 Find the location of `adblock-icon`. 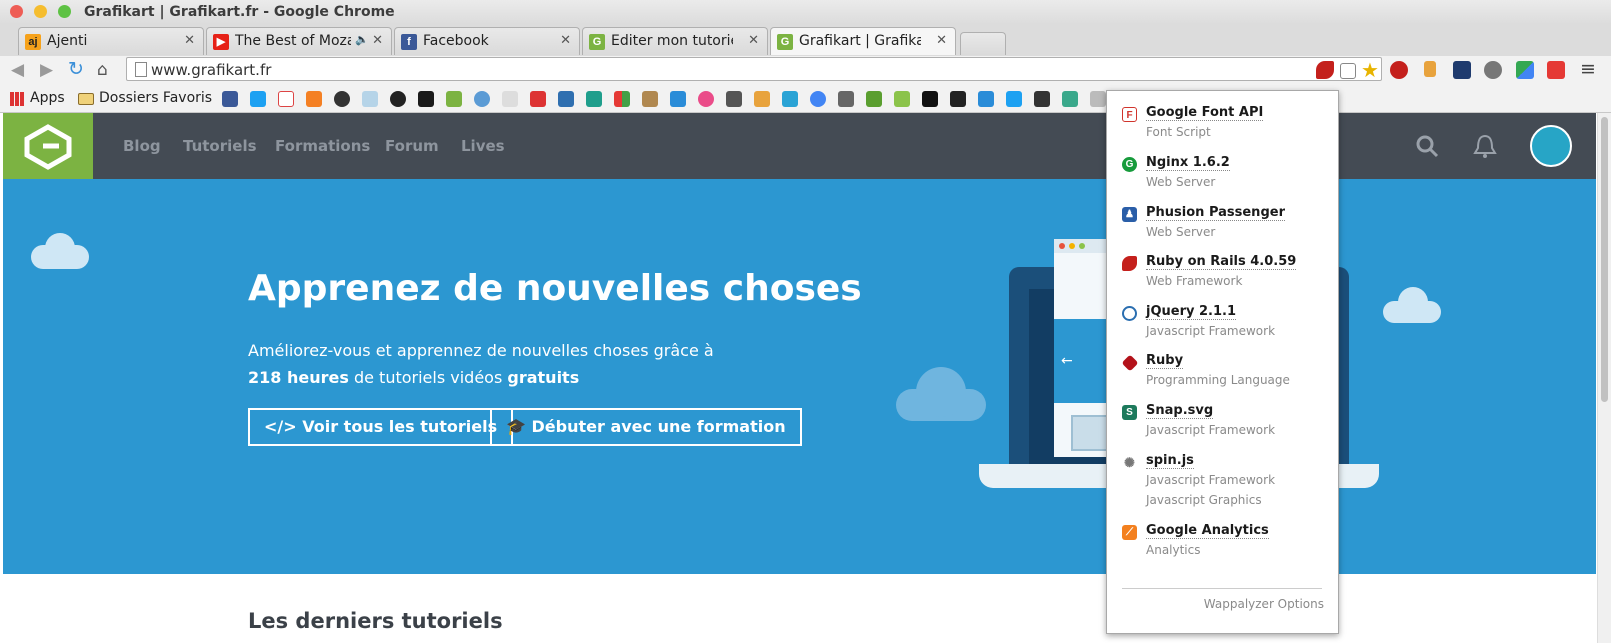

adblock-icon is located at coordinates (1399, 70).